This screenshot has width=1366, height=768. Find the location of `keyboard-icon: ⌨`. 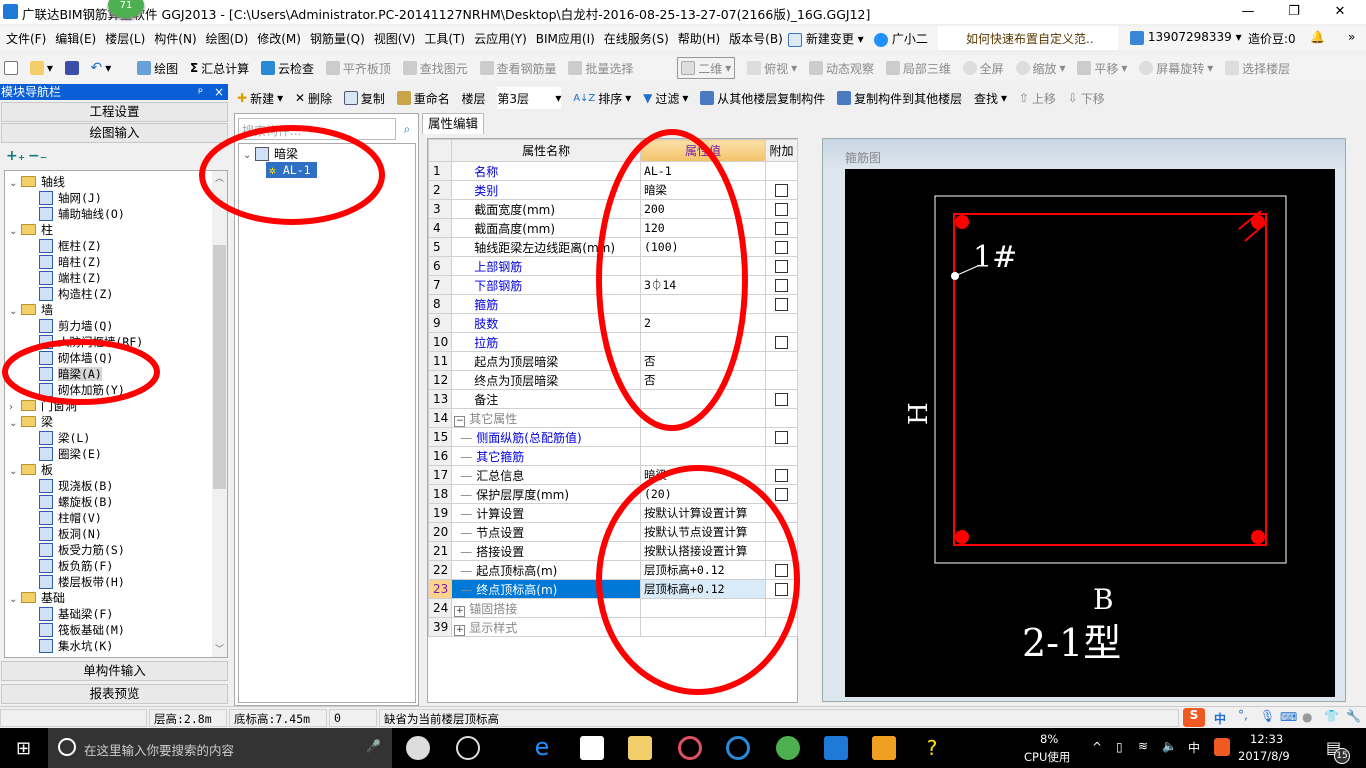

keyboard-icon: ⌨ is located at coordinates (1288, 717).